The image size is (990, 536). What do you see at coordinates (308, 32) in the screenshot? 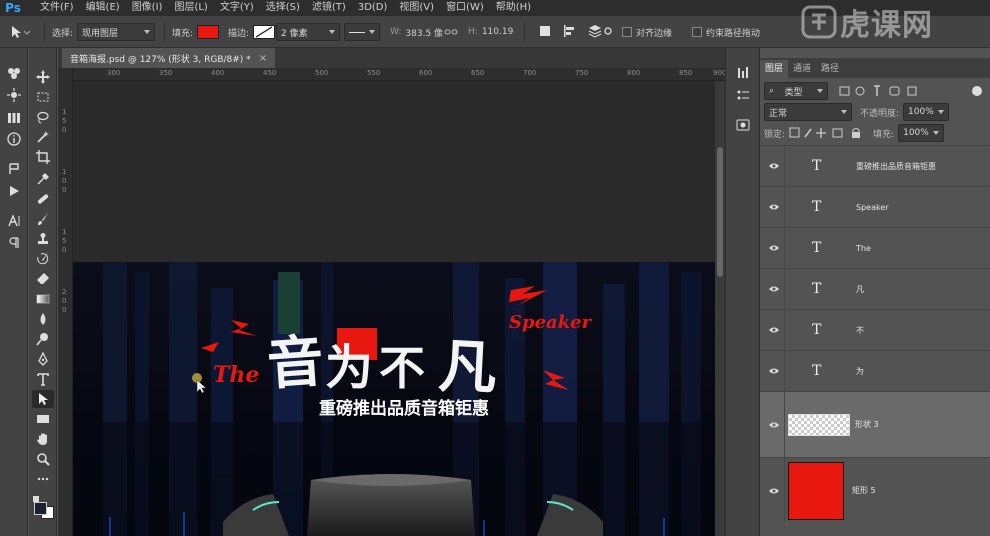
I see `stroke-width-dropdown: 2 像素` at bounding box center [308, 32].